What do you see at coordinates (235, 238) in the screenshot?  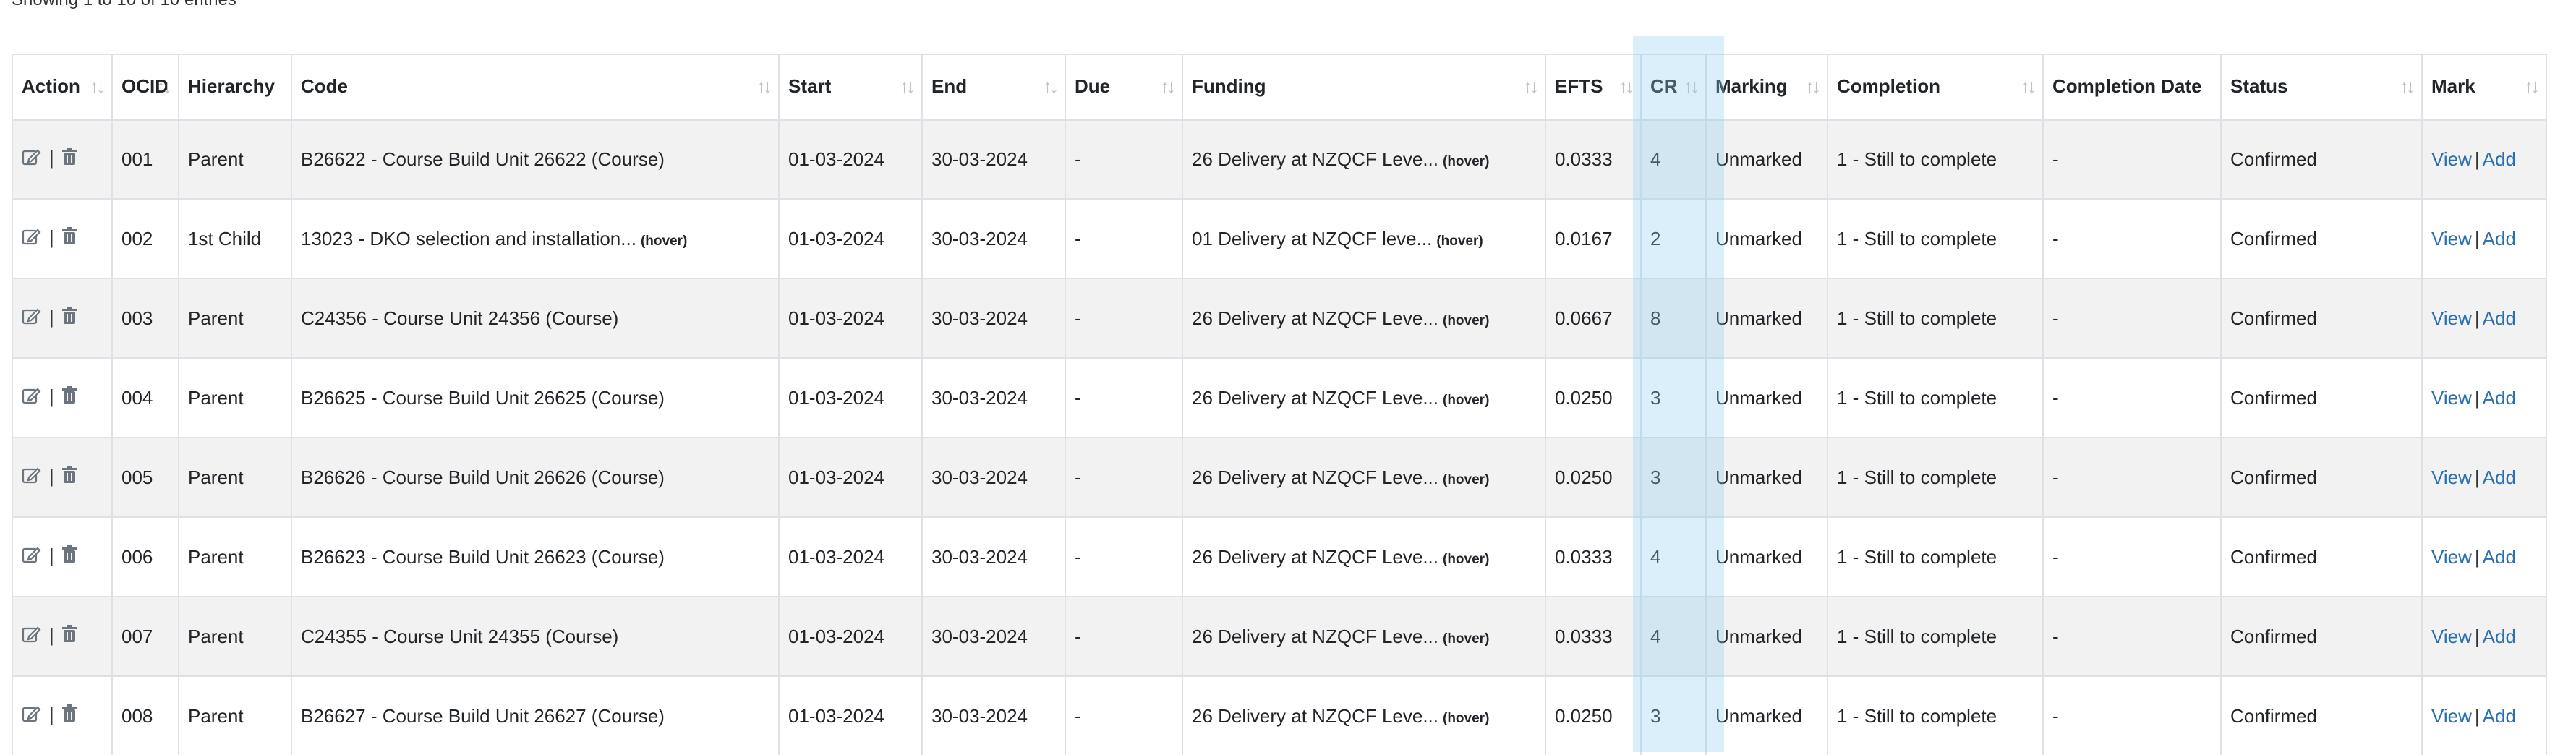 I see `hierarchy-cell: 1st Child` at bounding box center [235, 238].